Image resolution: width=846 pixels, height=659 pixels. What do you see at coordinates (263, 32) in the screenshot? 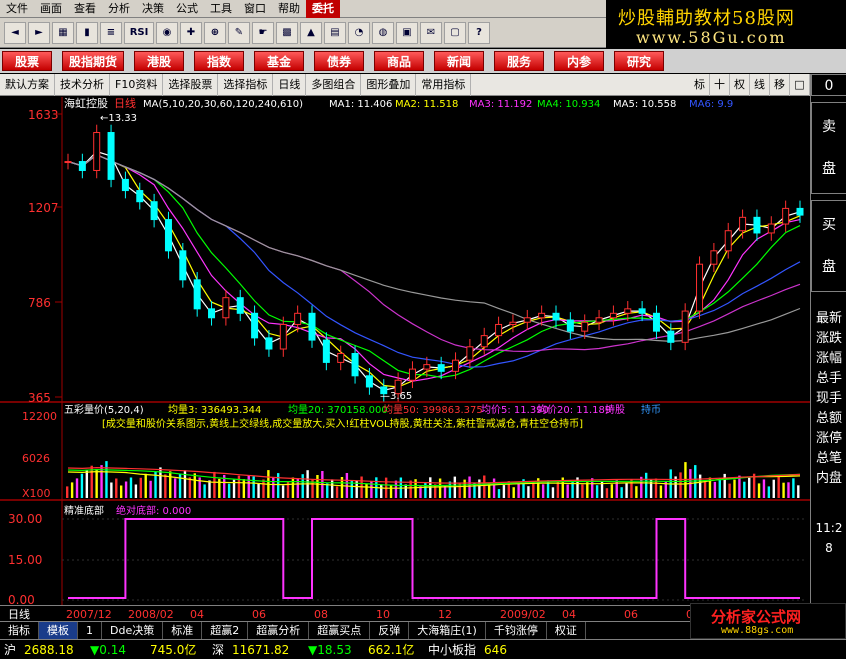
I see `hands-icon: ☛` at bounding box center [263, 32].